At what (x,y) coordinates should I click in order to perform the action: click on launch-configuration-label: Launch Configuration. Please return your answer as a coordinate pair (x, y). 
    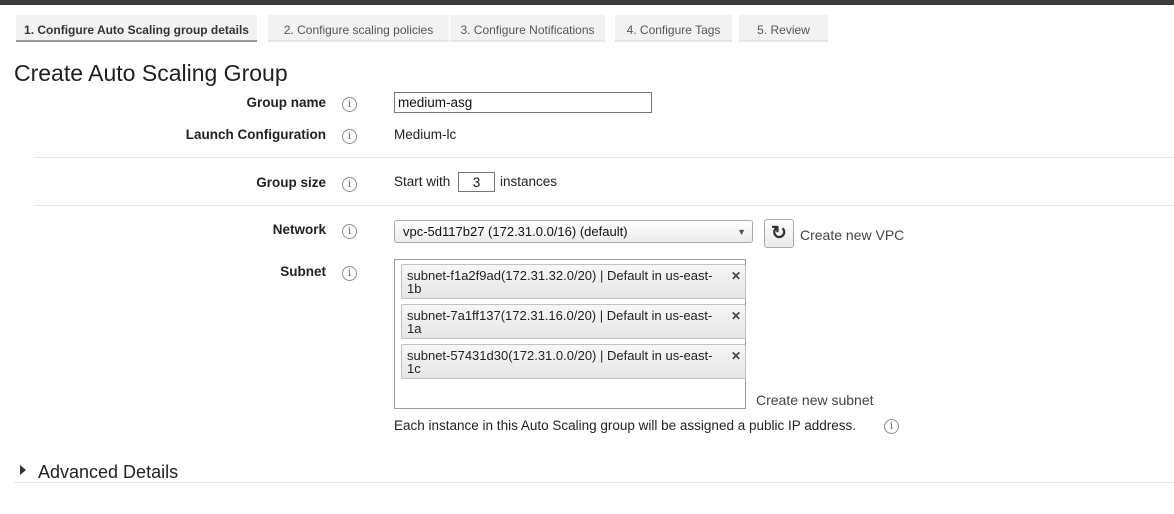
    Looking at the image, I should click on (255, 134).